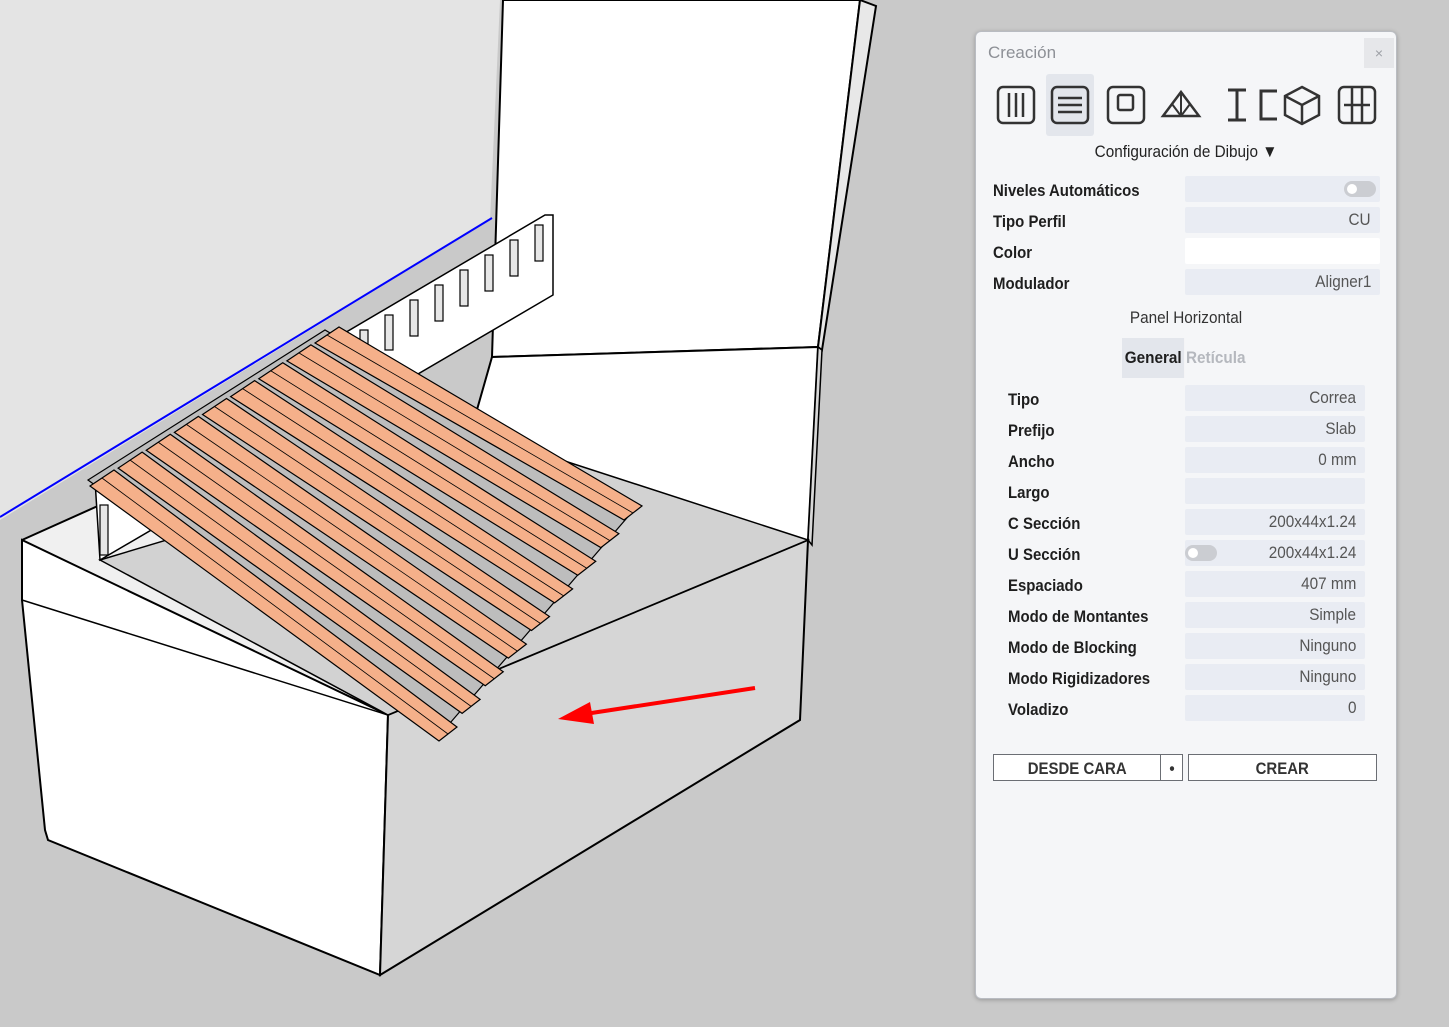 The width and height of the screenshot is (1449, 1027). Describe the element at coordinates (1186, 52) in the screenshot. I see `panel-titlebar: Creación ×` at that location.